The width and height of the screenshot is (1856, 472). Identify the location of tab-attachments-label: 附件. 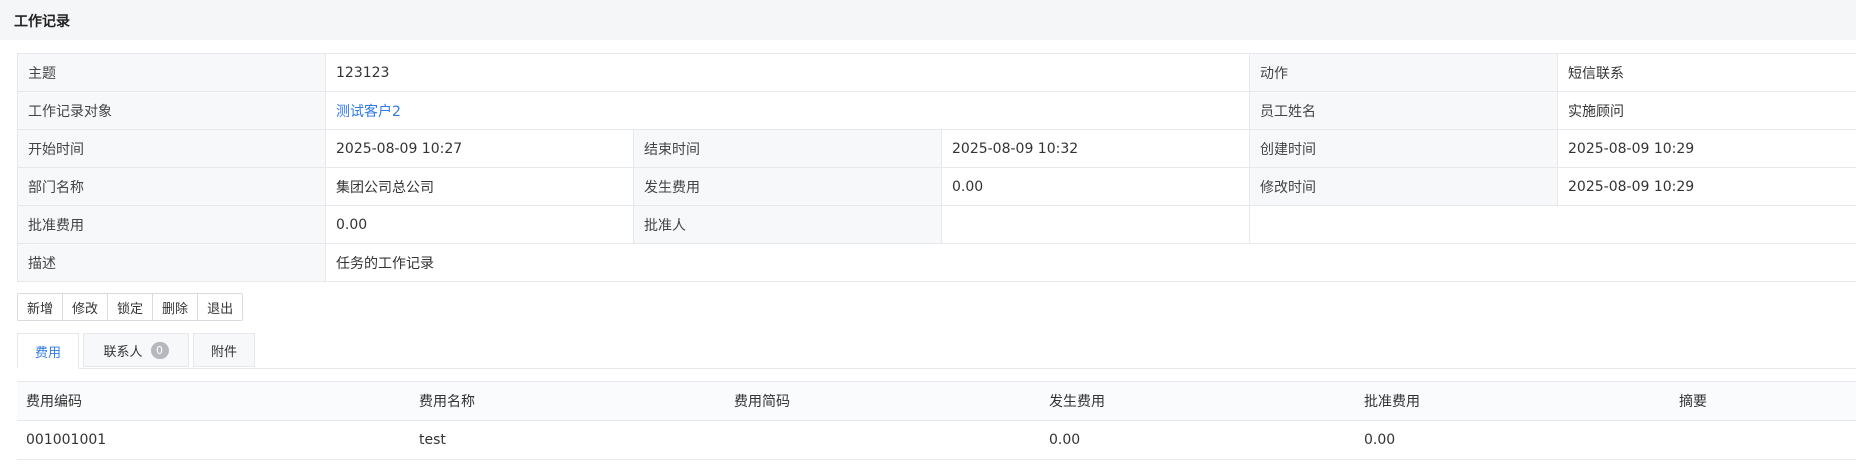
(223, 352).